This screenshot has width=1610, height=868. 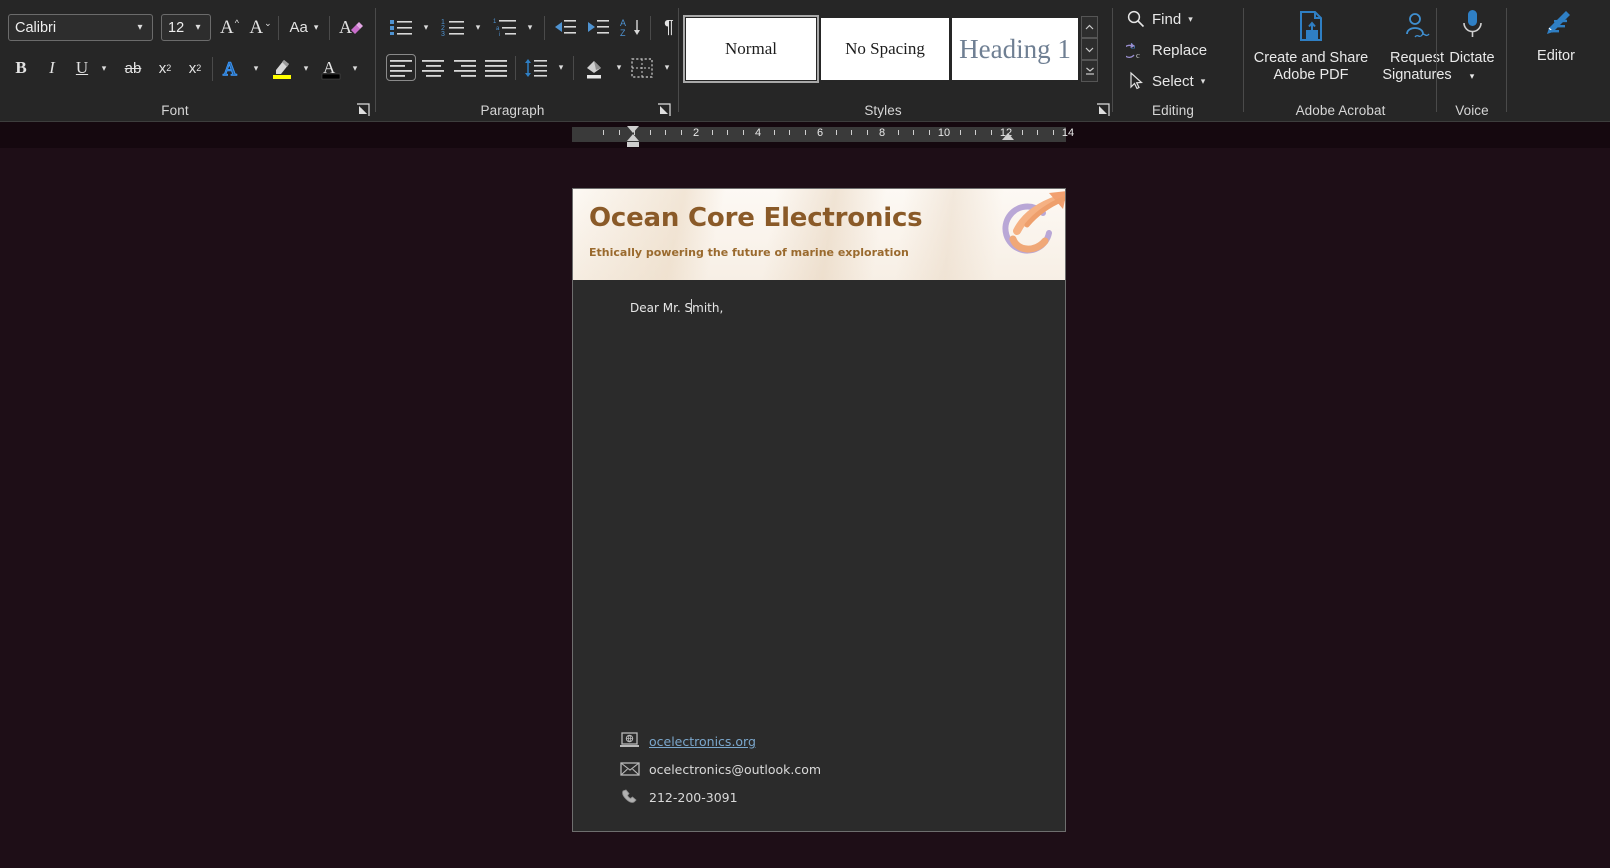 What do you see at coordinates (304, 27) in the screenshot?
I see `change-case-button: Aa ▾` at bounding box center [304, 27].